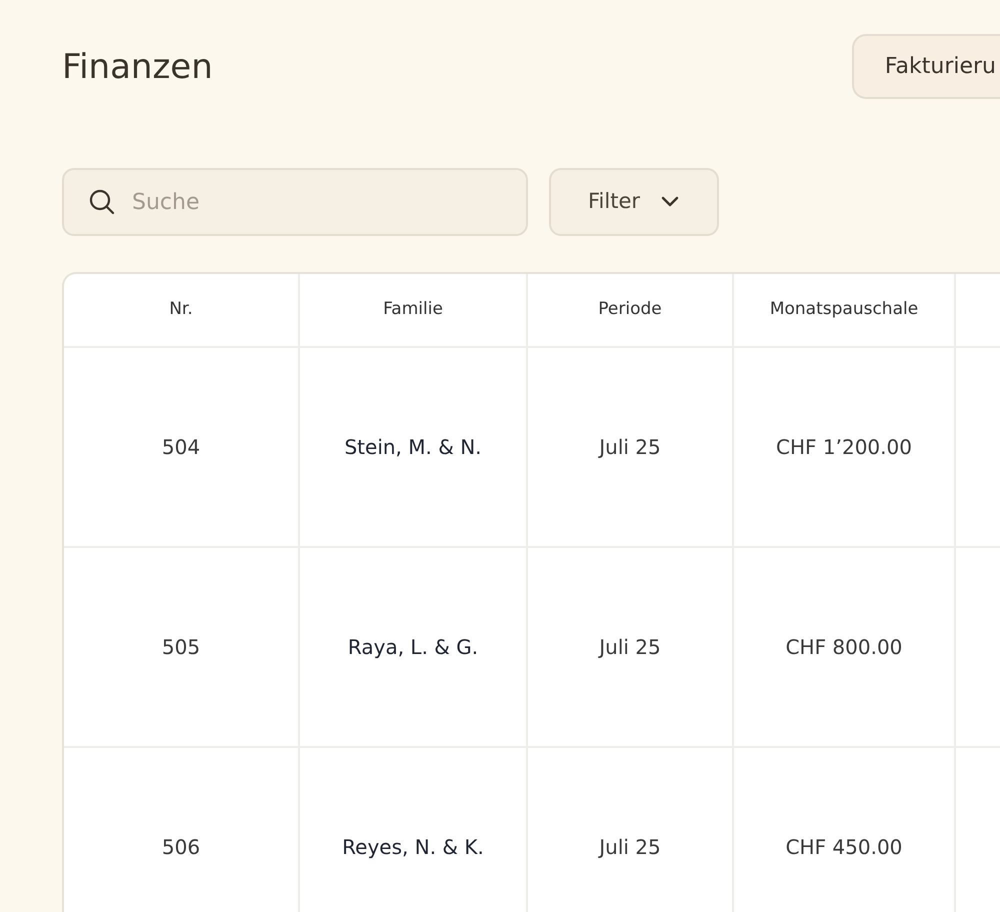 This screenshot has height=912, width=1000. I want to click on table-cell: CHF 800.00, so click(845, 648).